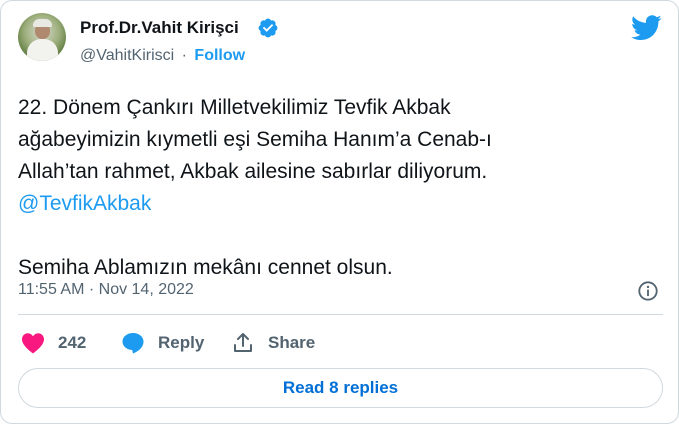 The image size is (679, 424). I want to click on reply-button: Reply, so click(162, 343).